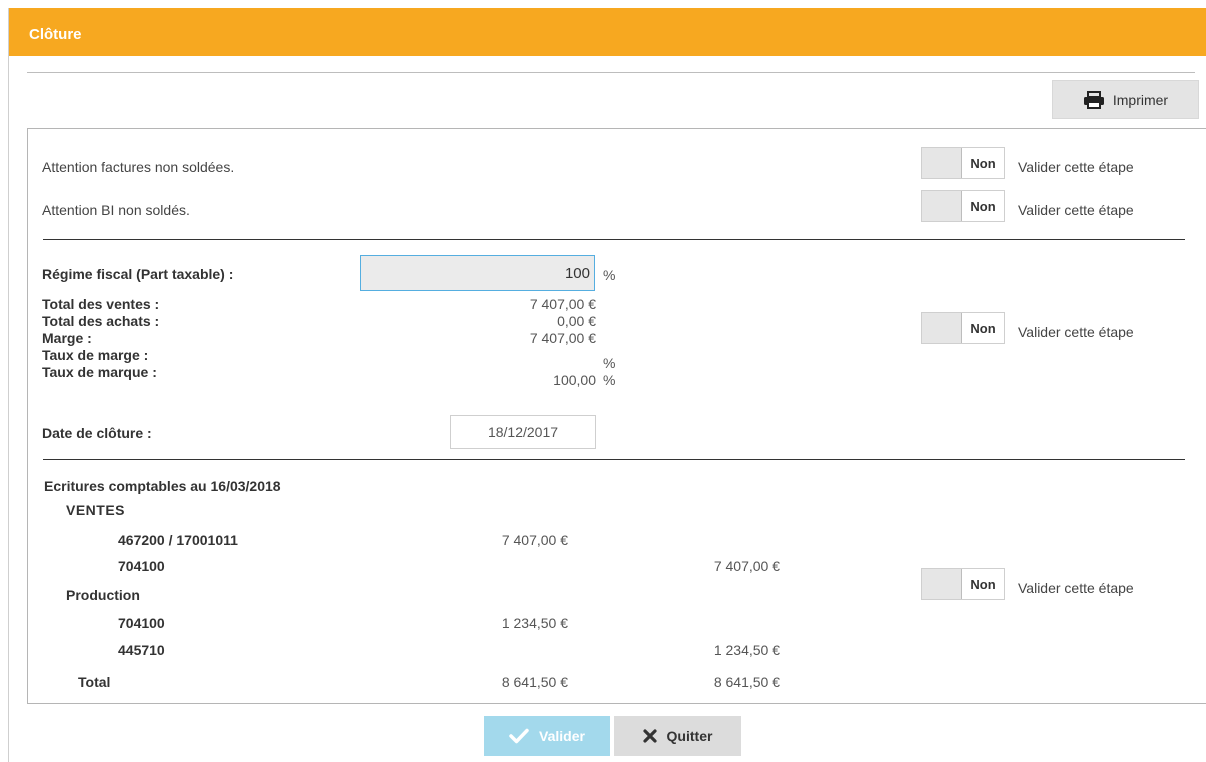  What do you see at coordinates (67, 338) in the screenshot?
I see `margin-label: Marge :` at bounding box center [67, 338].